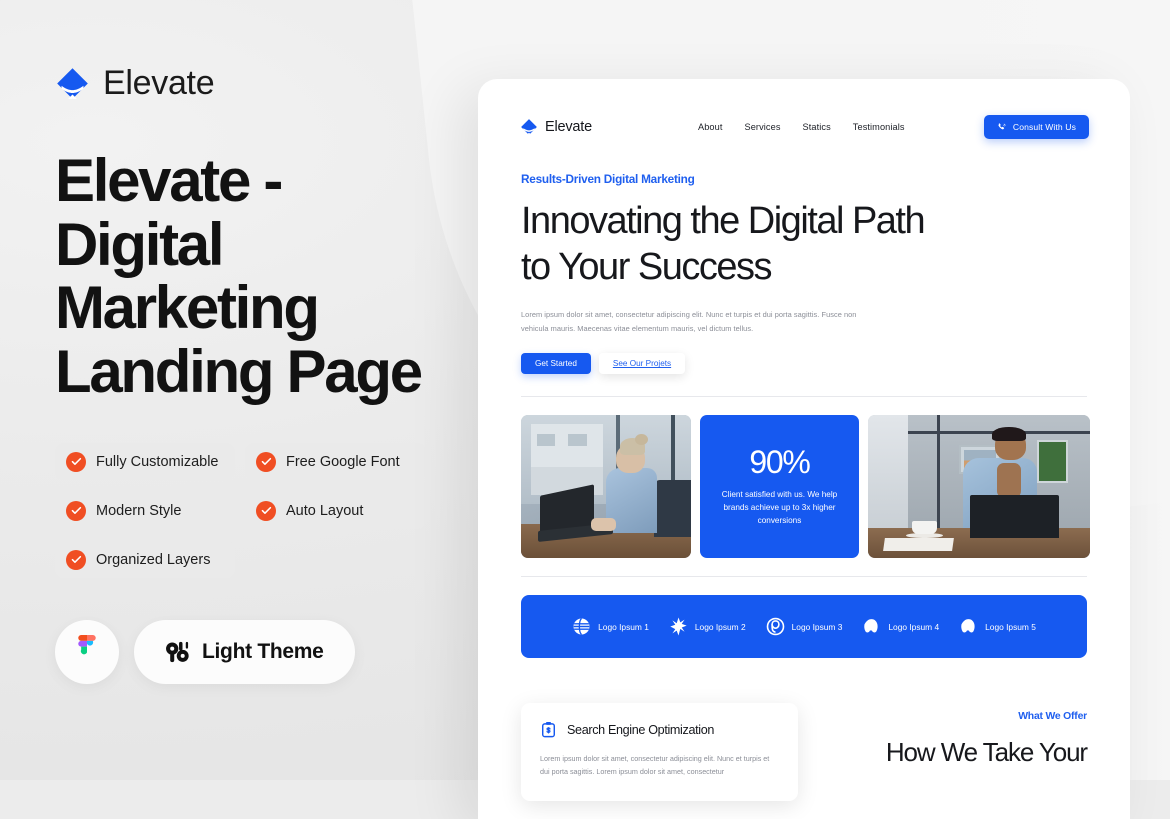  I want to click on feature-tag-label: Organized Layers, so click(153, 559).